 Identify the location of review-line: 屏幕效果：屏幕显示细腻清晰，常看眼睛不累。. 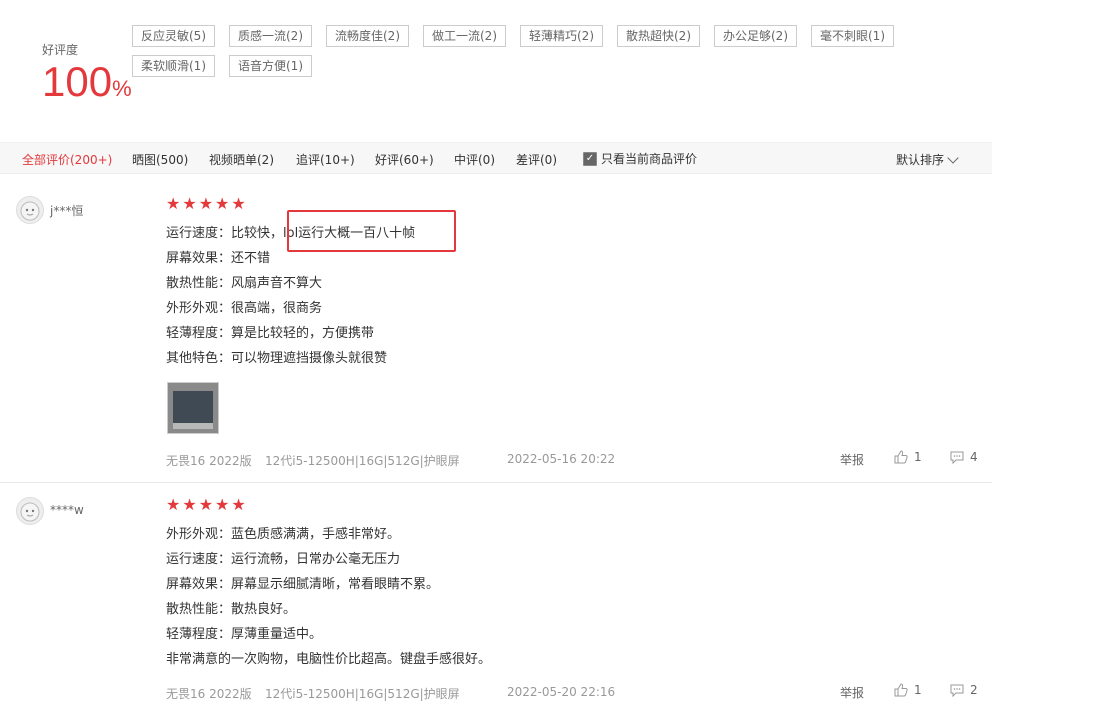
(303, 584).